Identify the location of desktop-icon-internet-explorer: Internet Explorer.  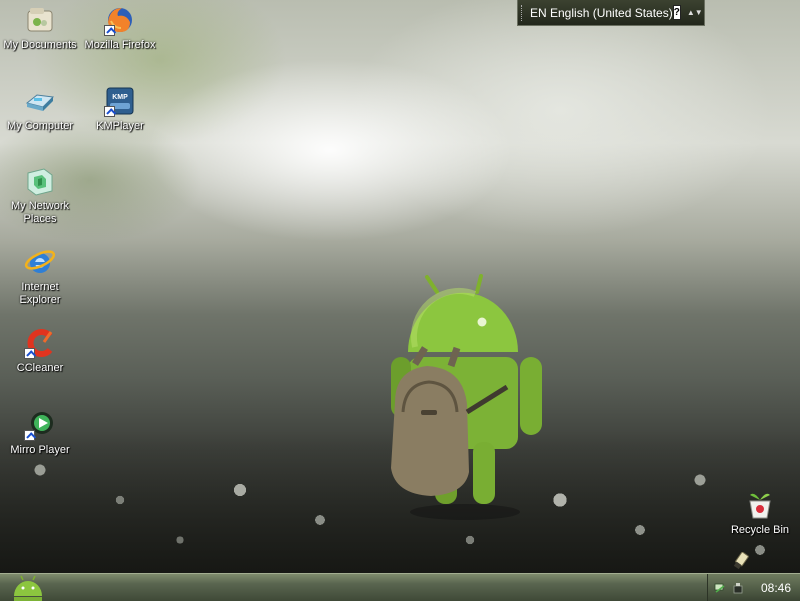
(40, 276).